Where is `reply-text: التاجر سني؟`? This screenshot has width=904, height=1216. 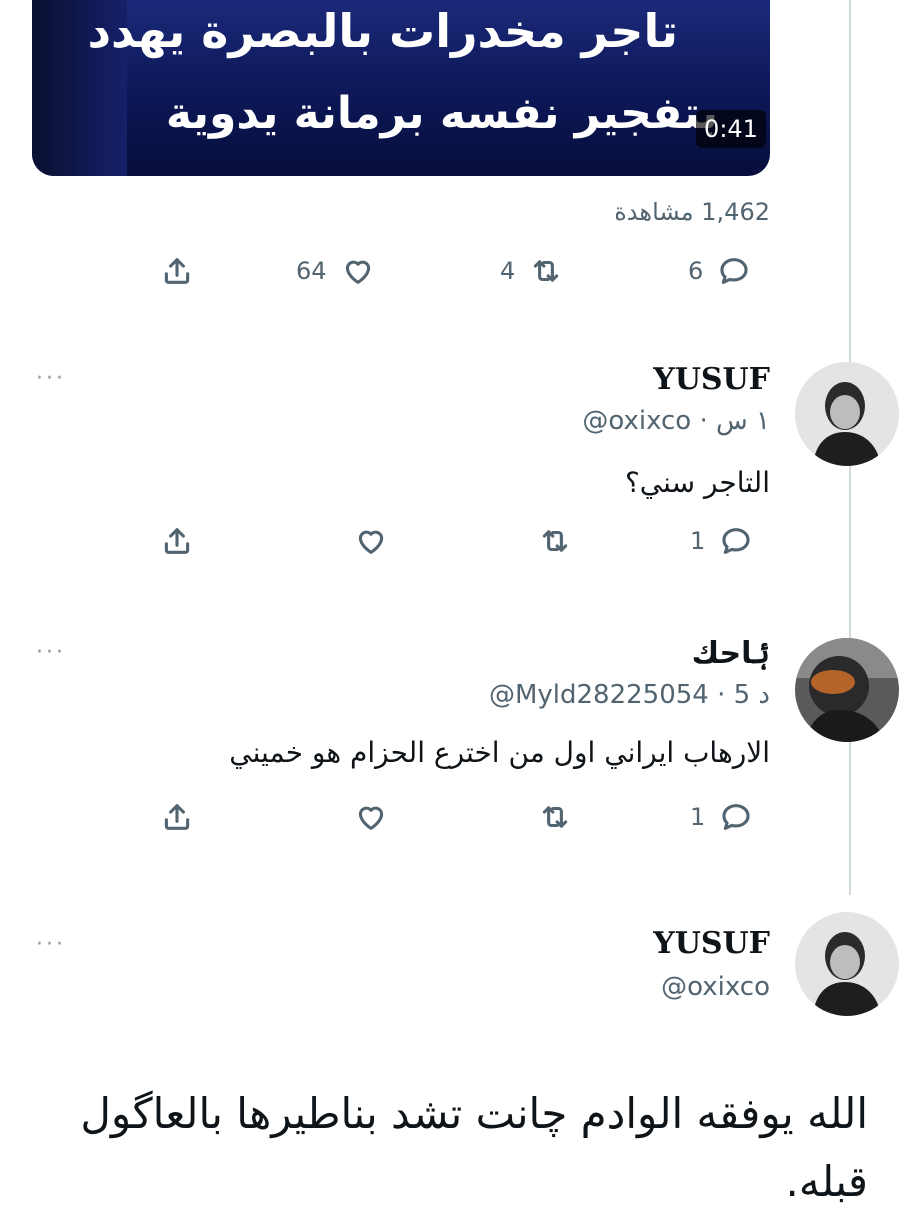
reply-text: التاجر سني؟ is located at coordinates (697, 482).